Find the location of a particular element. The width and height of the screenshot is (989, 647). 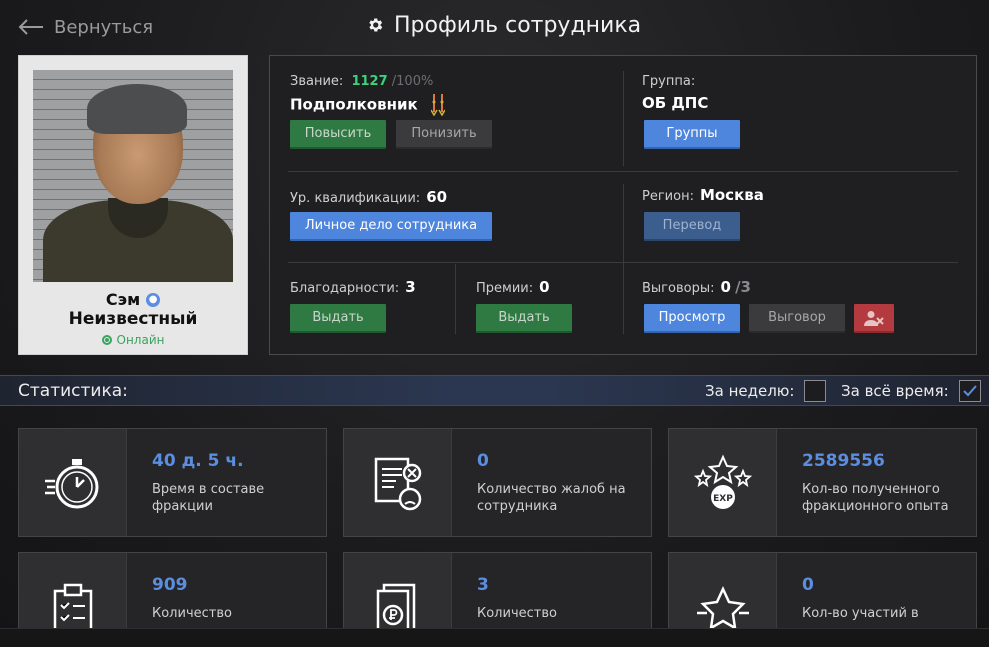

bottom-bar is located at coordinates (494, 637).